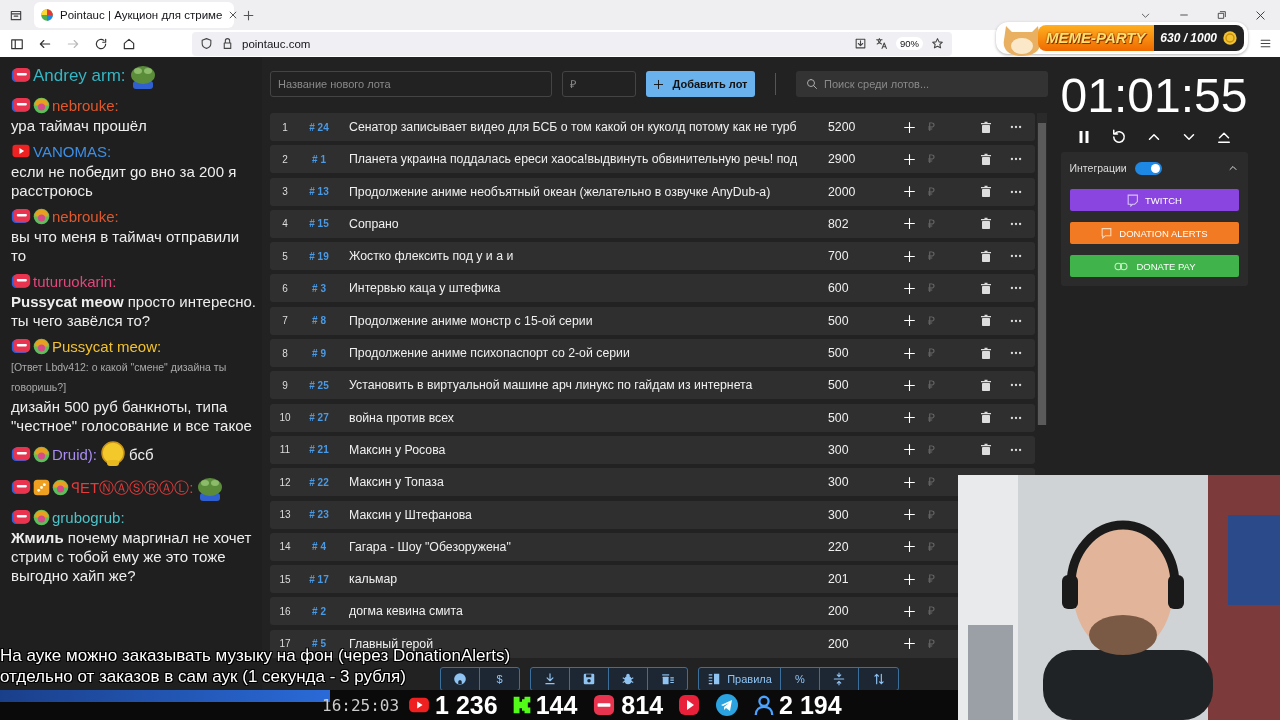 The image size is (1280, 720). What do you see at coordinates (319, 547) in the screenshot?
I see `lot-id: # 4` at bounding box center [319, 547].